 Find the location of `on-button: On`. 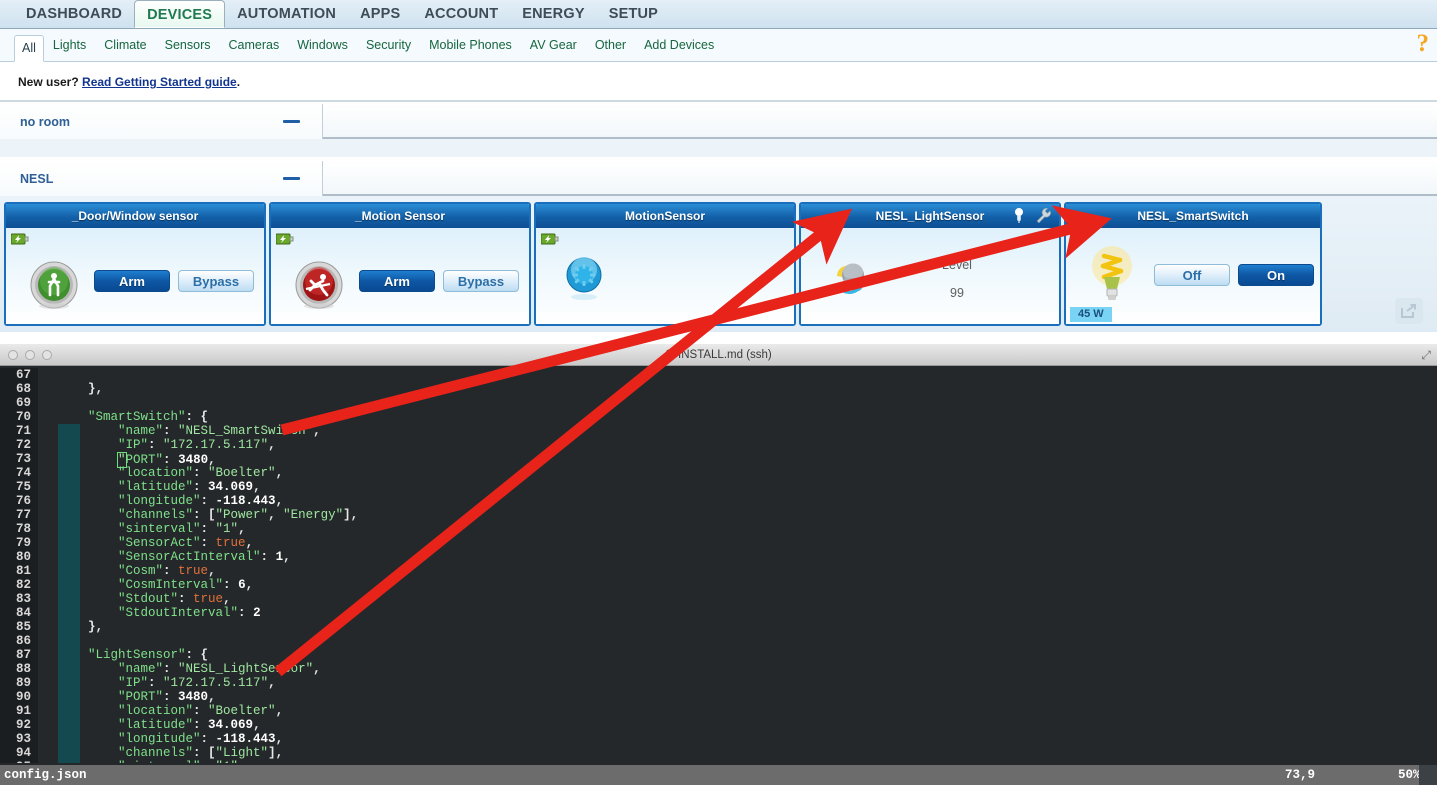

on-button: On is located at coordinates (1276, 275).